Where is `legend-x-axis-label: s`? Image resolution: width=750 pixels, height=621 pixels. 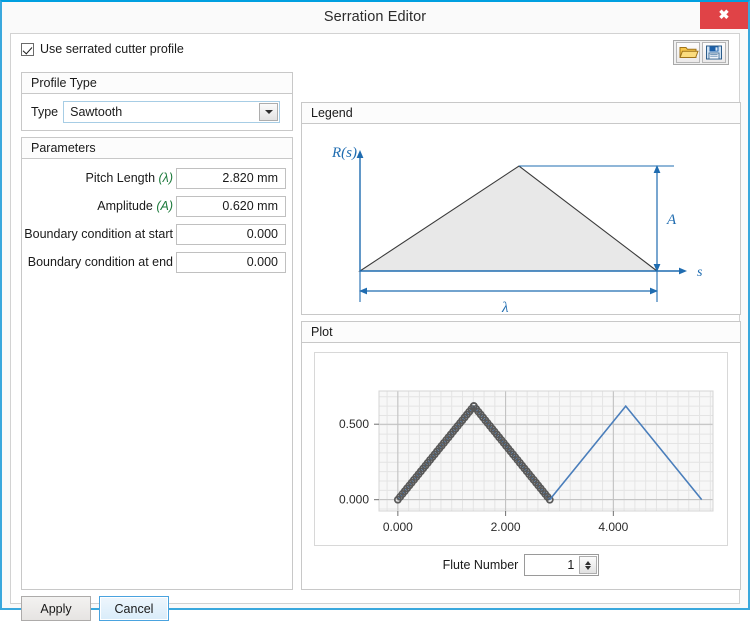
legend-x-axis-label: s is located at coordinates (700, 272).